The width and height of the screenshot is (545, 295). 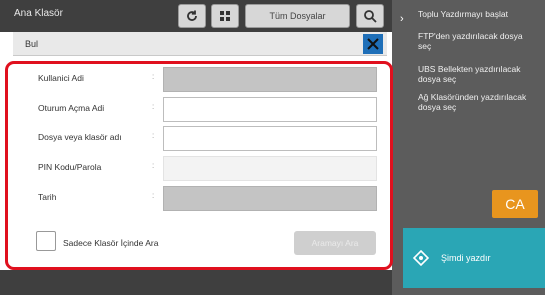 I want to click on form-row-pin: PIN Kodu/Parola :, so click(x=201, y=168).